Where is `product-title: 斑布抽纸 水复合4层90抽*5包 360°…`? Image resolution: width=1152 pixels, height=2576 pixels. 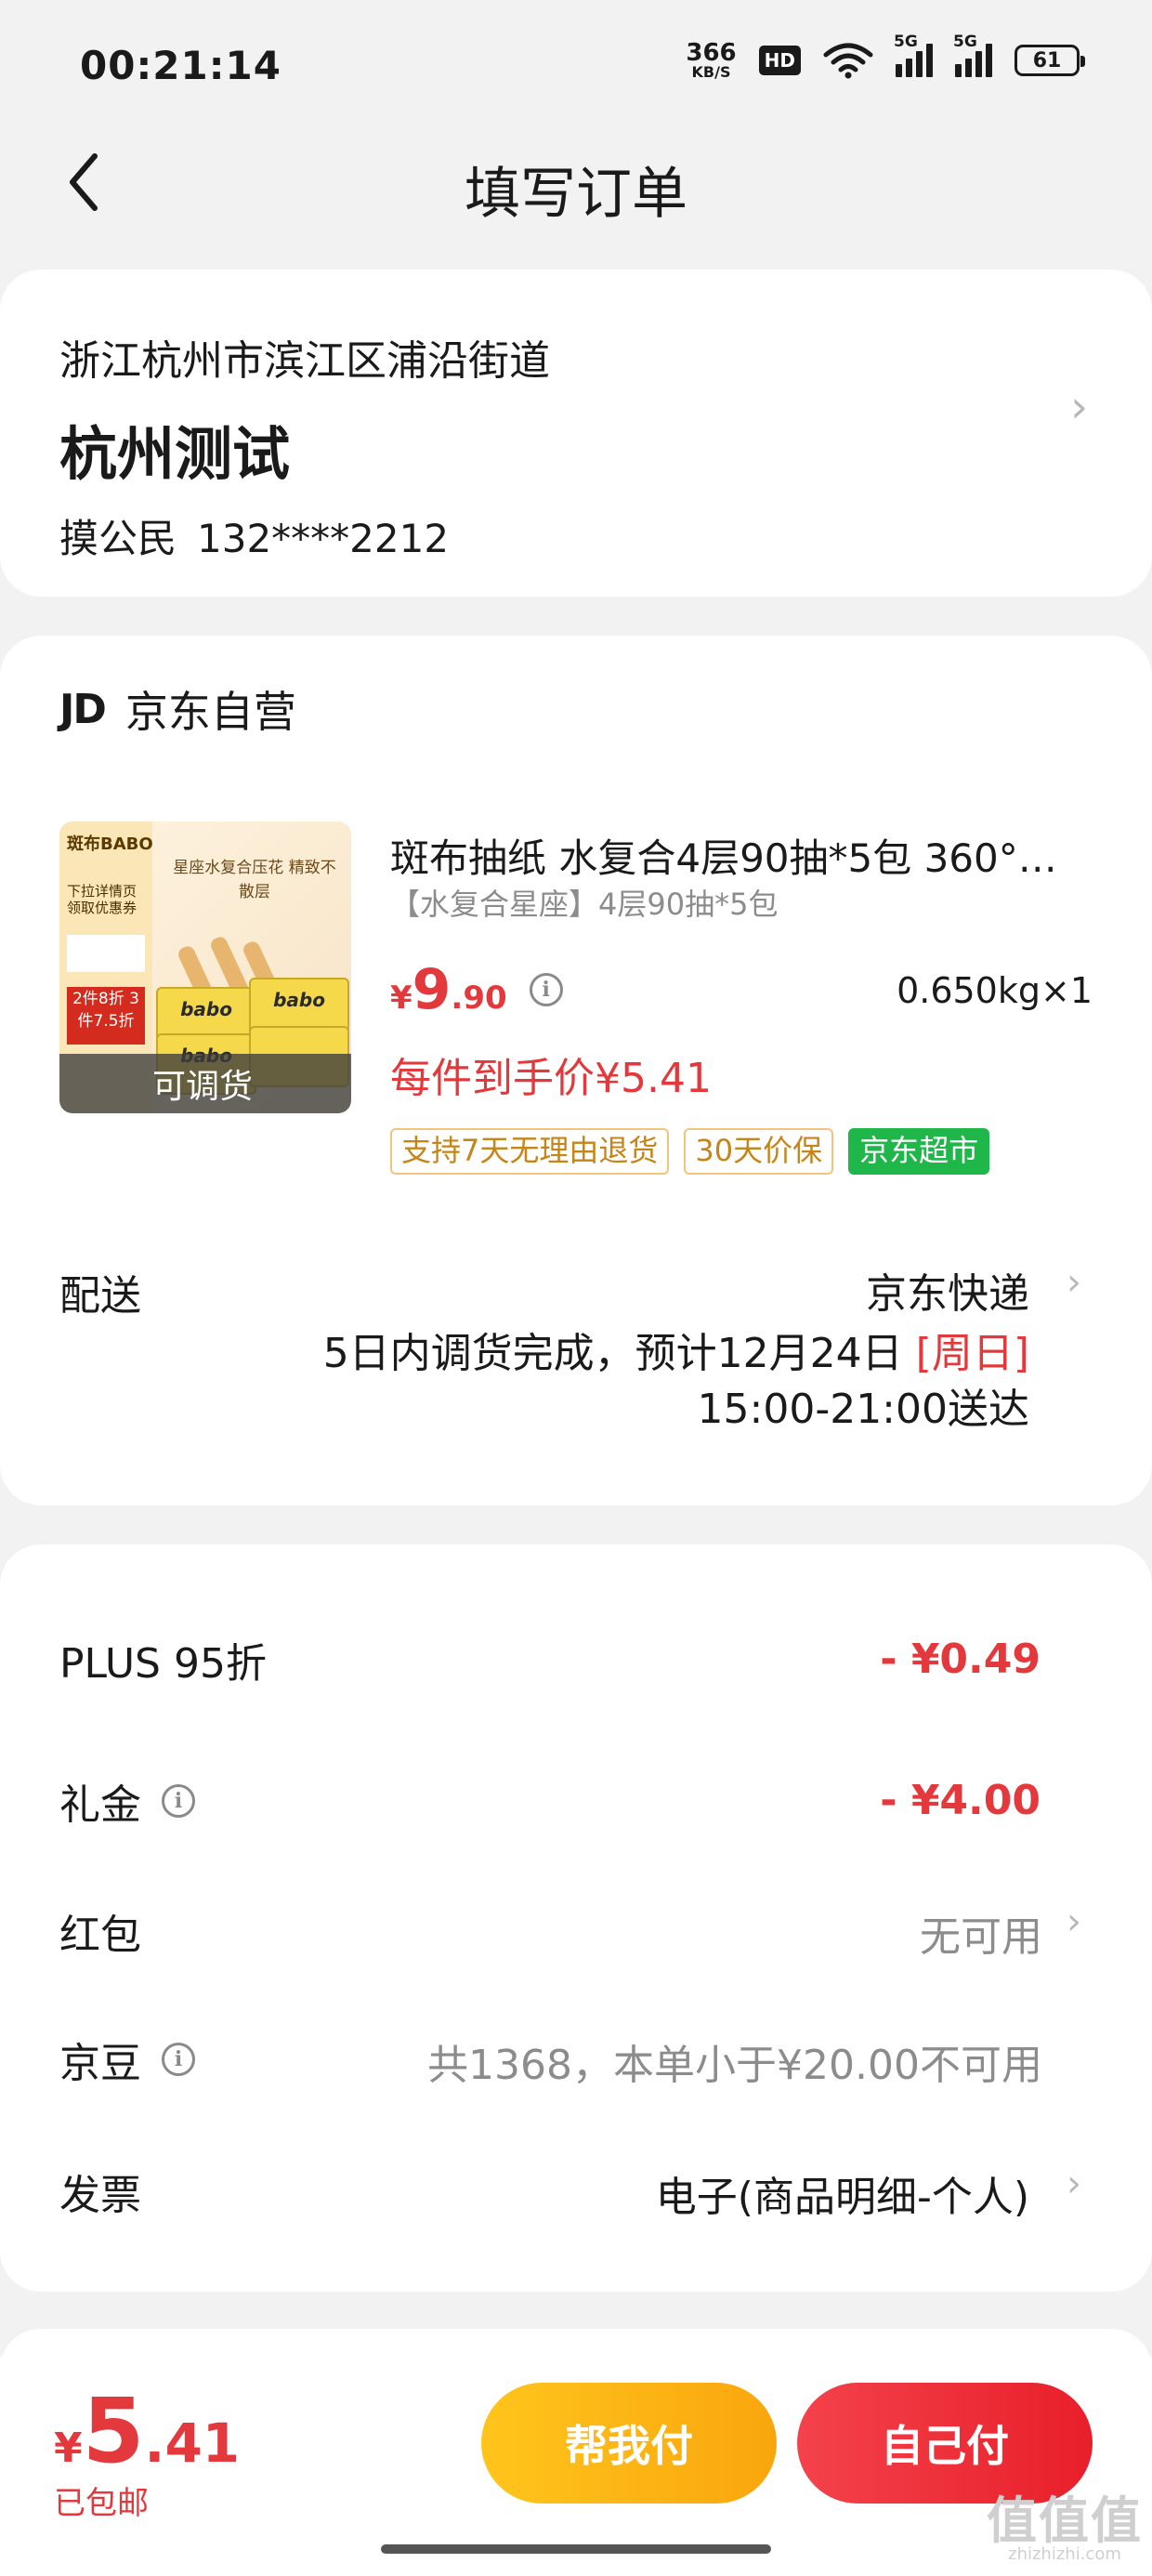 product-title: 斑布抽纸 水复合4层90抽*5包 360°… is located at coordinates (734, 855).